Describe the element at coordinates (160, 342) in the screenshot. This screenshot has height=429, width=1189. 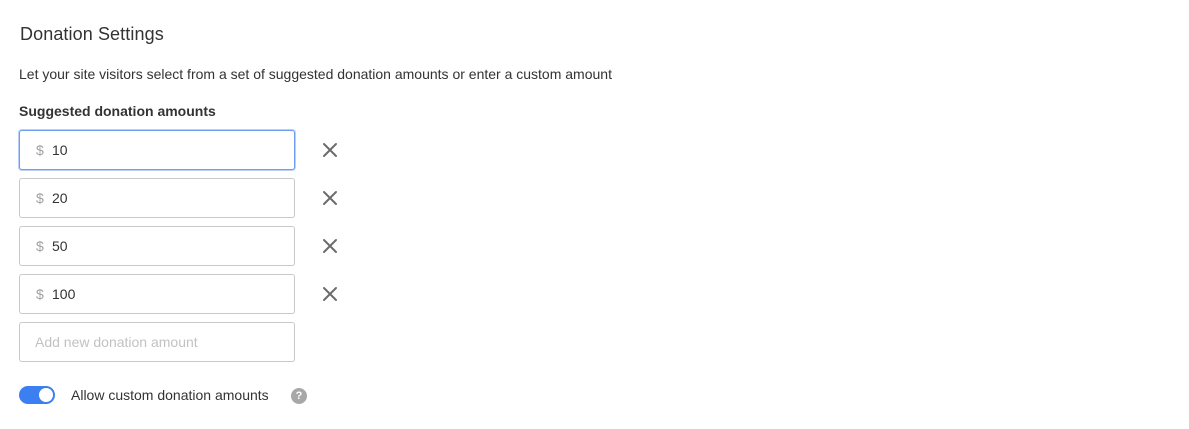
I see `new-donation-amount-input` at that location.